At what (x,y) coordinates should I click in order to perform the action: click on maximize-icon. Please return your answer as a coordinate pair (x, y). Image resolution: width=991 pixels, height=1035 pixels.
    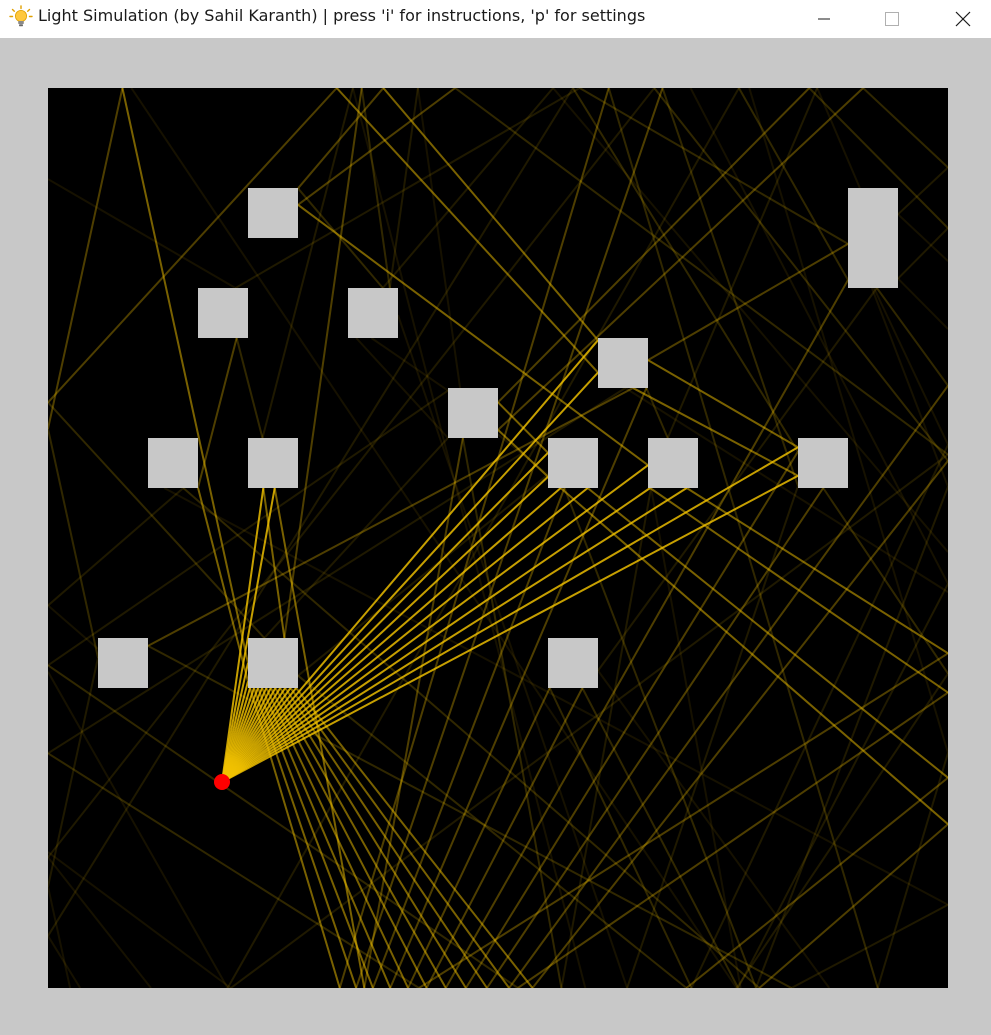
    Looking at the image, I should click on (892, 19).